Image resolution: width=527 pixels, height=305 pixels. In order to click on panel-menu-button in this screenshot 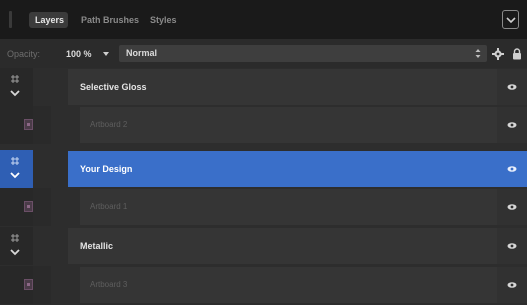, I will do `click(510, 19)`.